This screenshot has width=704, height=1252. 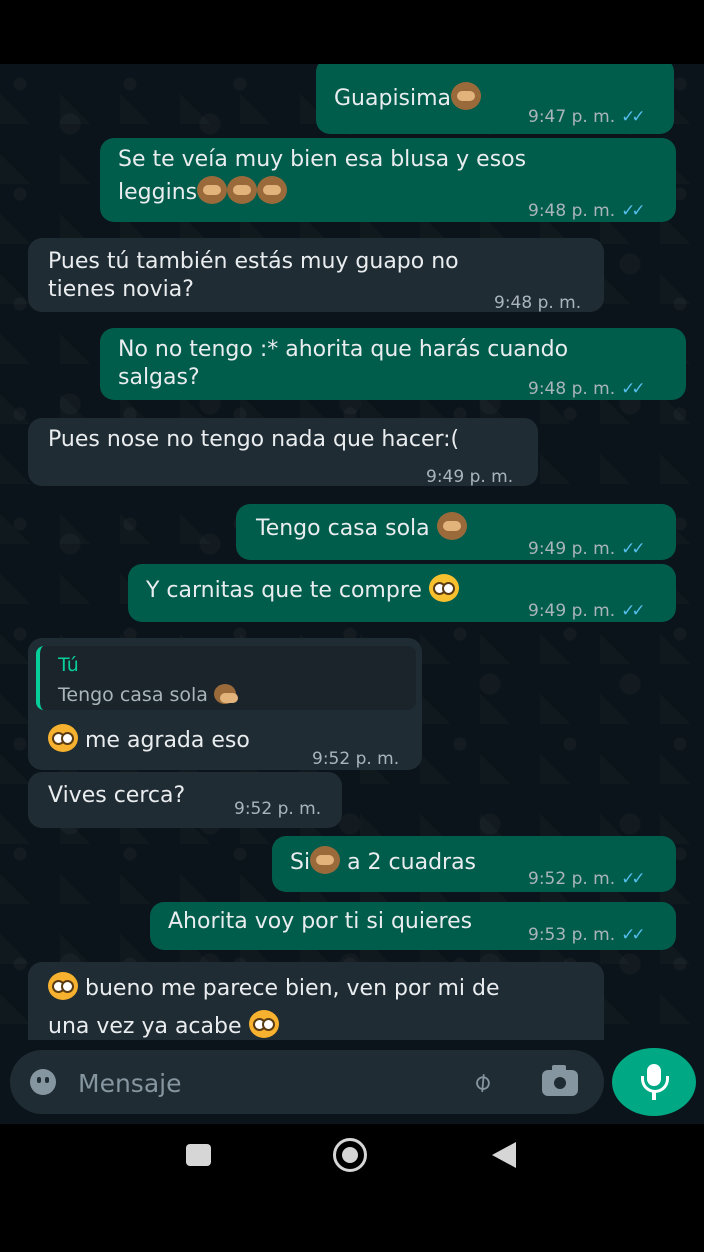 I want to click on message-text: me agrada eso, so click(x=167, y=740).